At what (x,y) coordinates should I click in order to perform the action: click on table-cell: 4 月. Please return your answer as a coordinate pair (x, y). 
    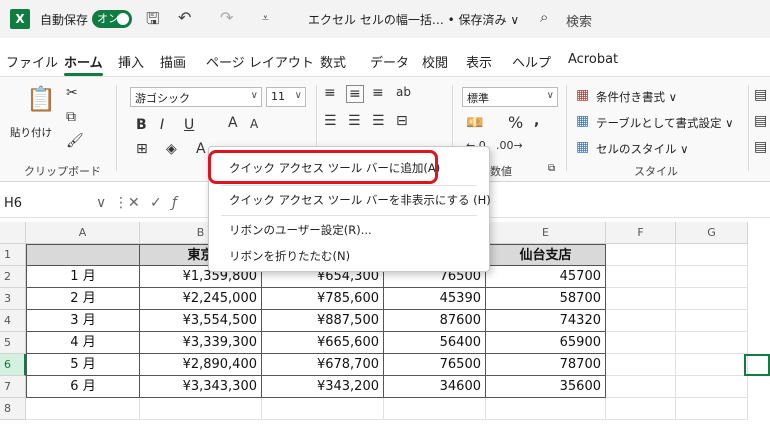
    Looking at the image, I should click on (83, 343).